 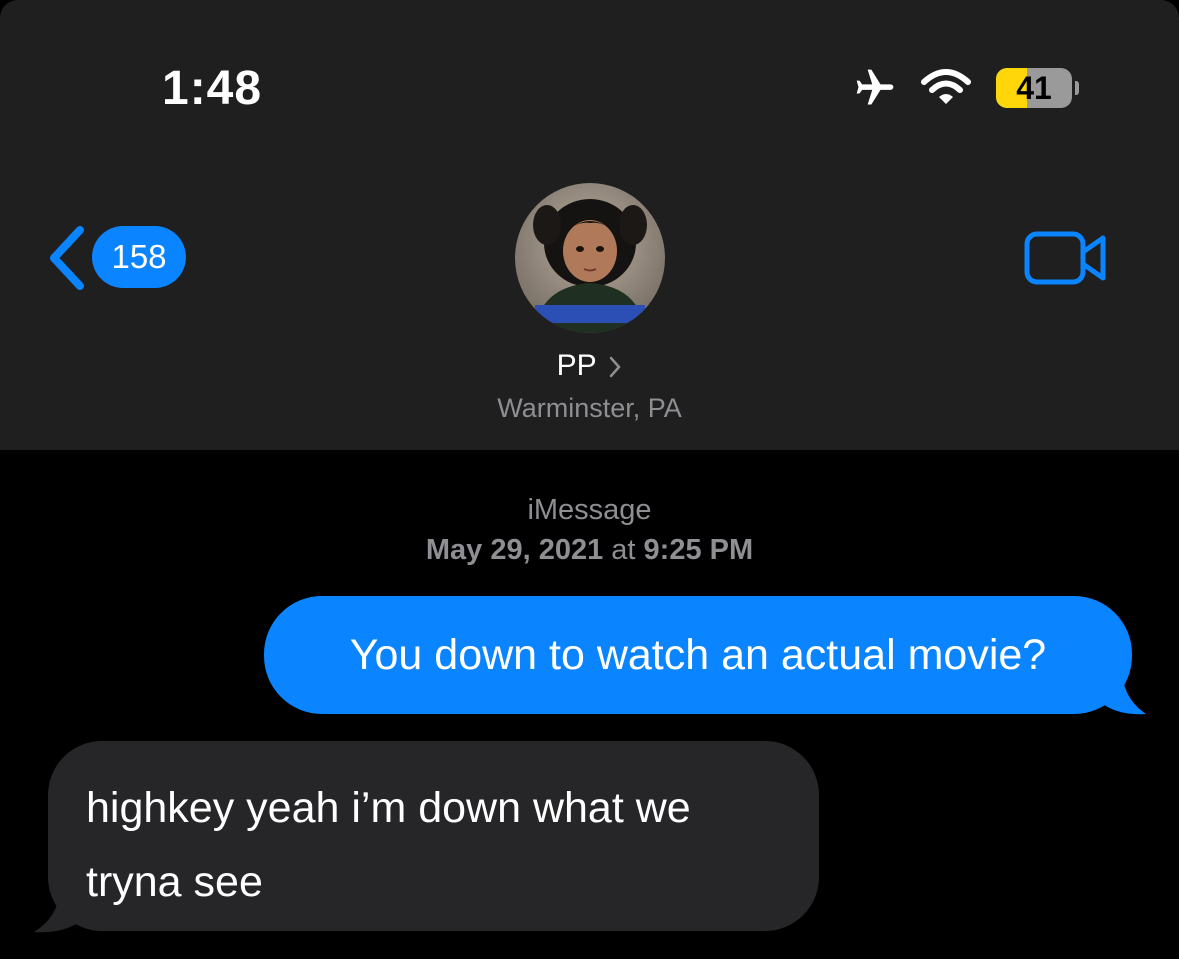 What do you see at coordinates (576, 365) in the screenshot?
I see `contact-name: PP` at bounding box center [576, 365].